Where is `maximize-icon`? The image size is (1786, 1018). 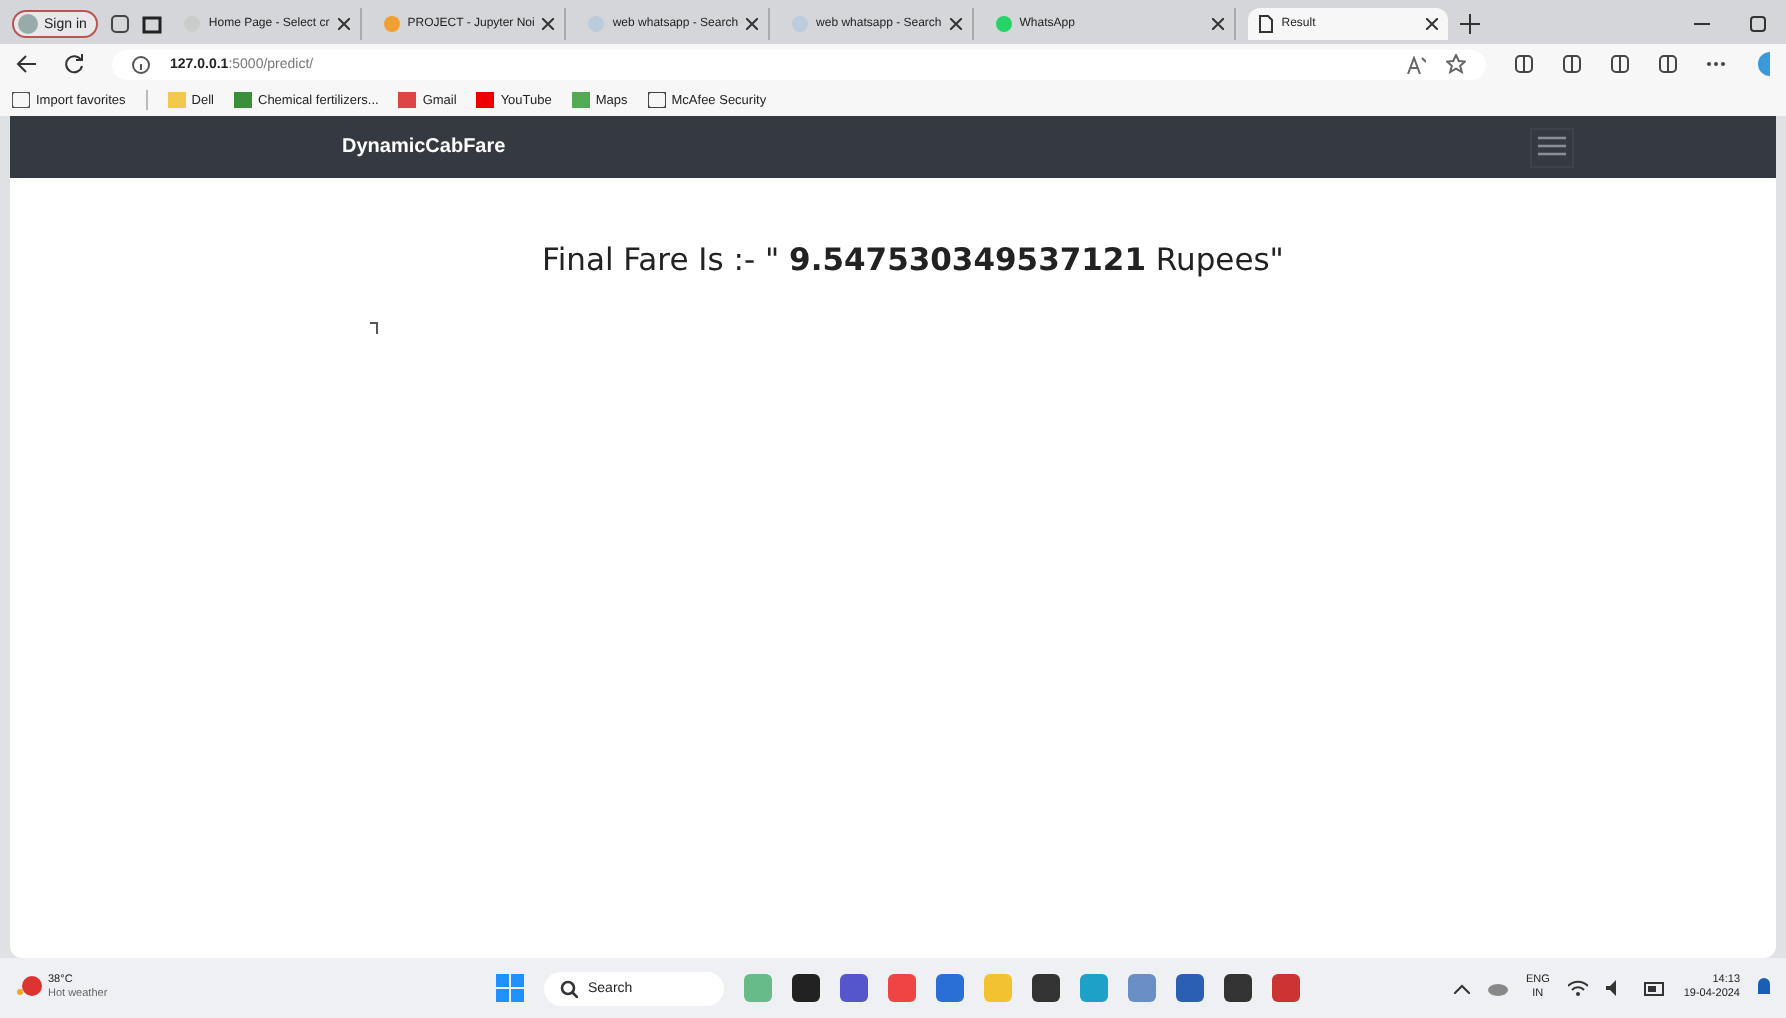
maximize-icon is located at coordinates (1758, 24).